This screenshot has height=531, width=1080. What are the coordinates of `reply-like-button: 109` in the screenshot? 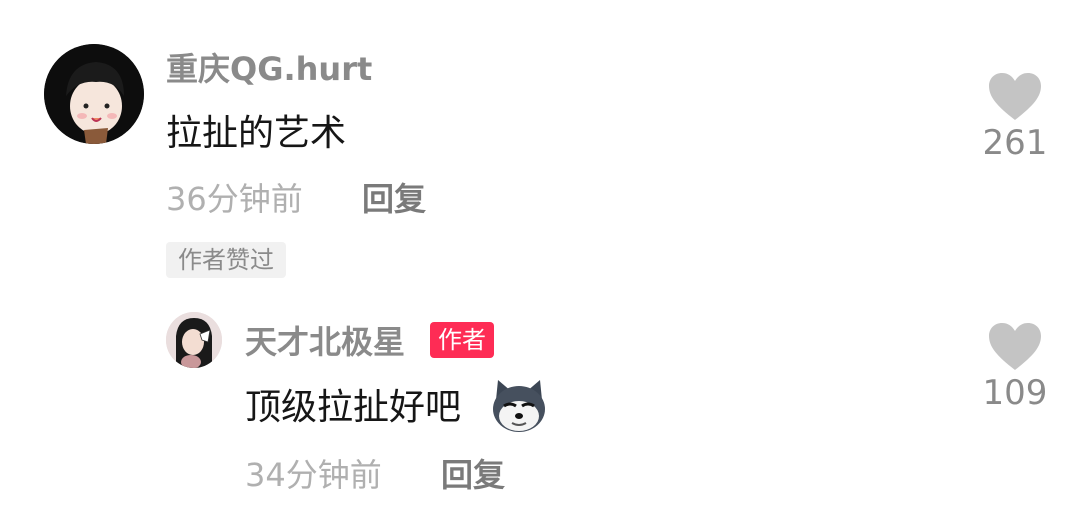 It's located at (1015, 367).